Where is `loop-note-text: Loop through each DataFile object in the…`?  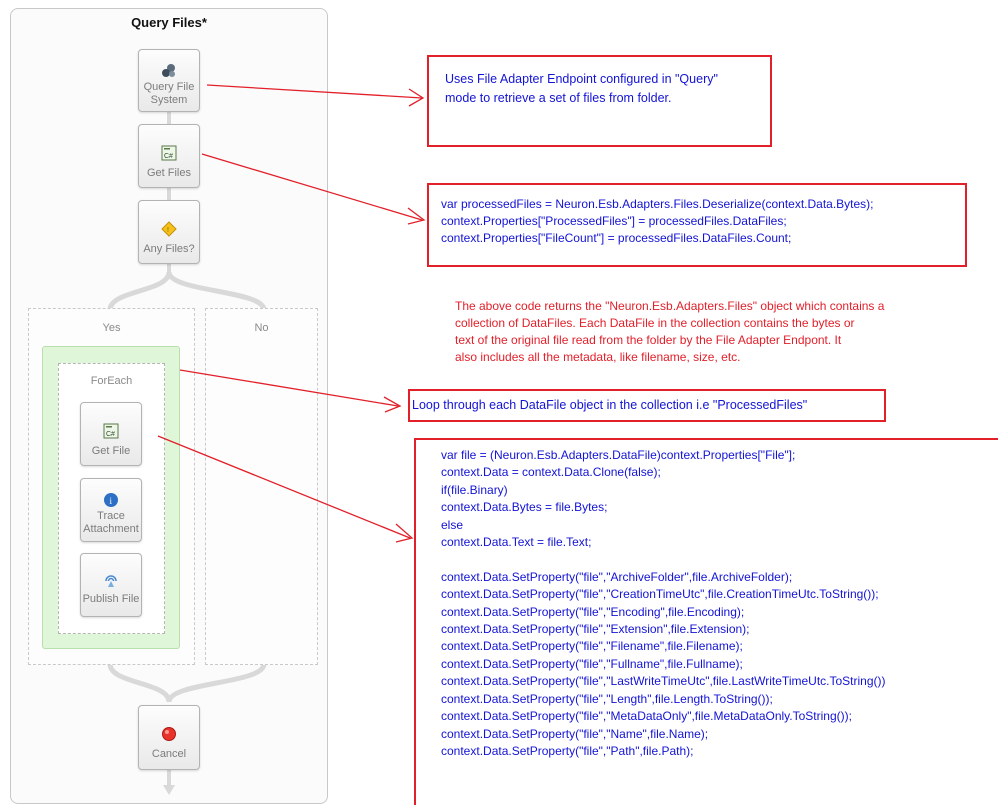
loop-note-text: Loop through each DataFile object in the… is located at coordinates (610, 405).